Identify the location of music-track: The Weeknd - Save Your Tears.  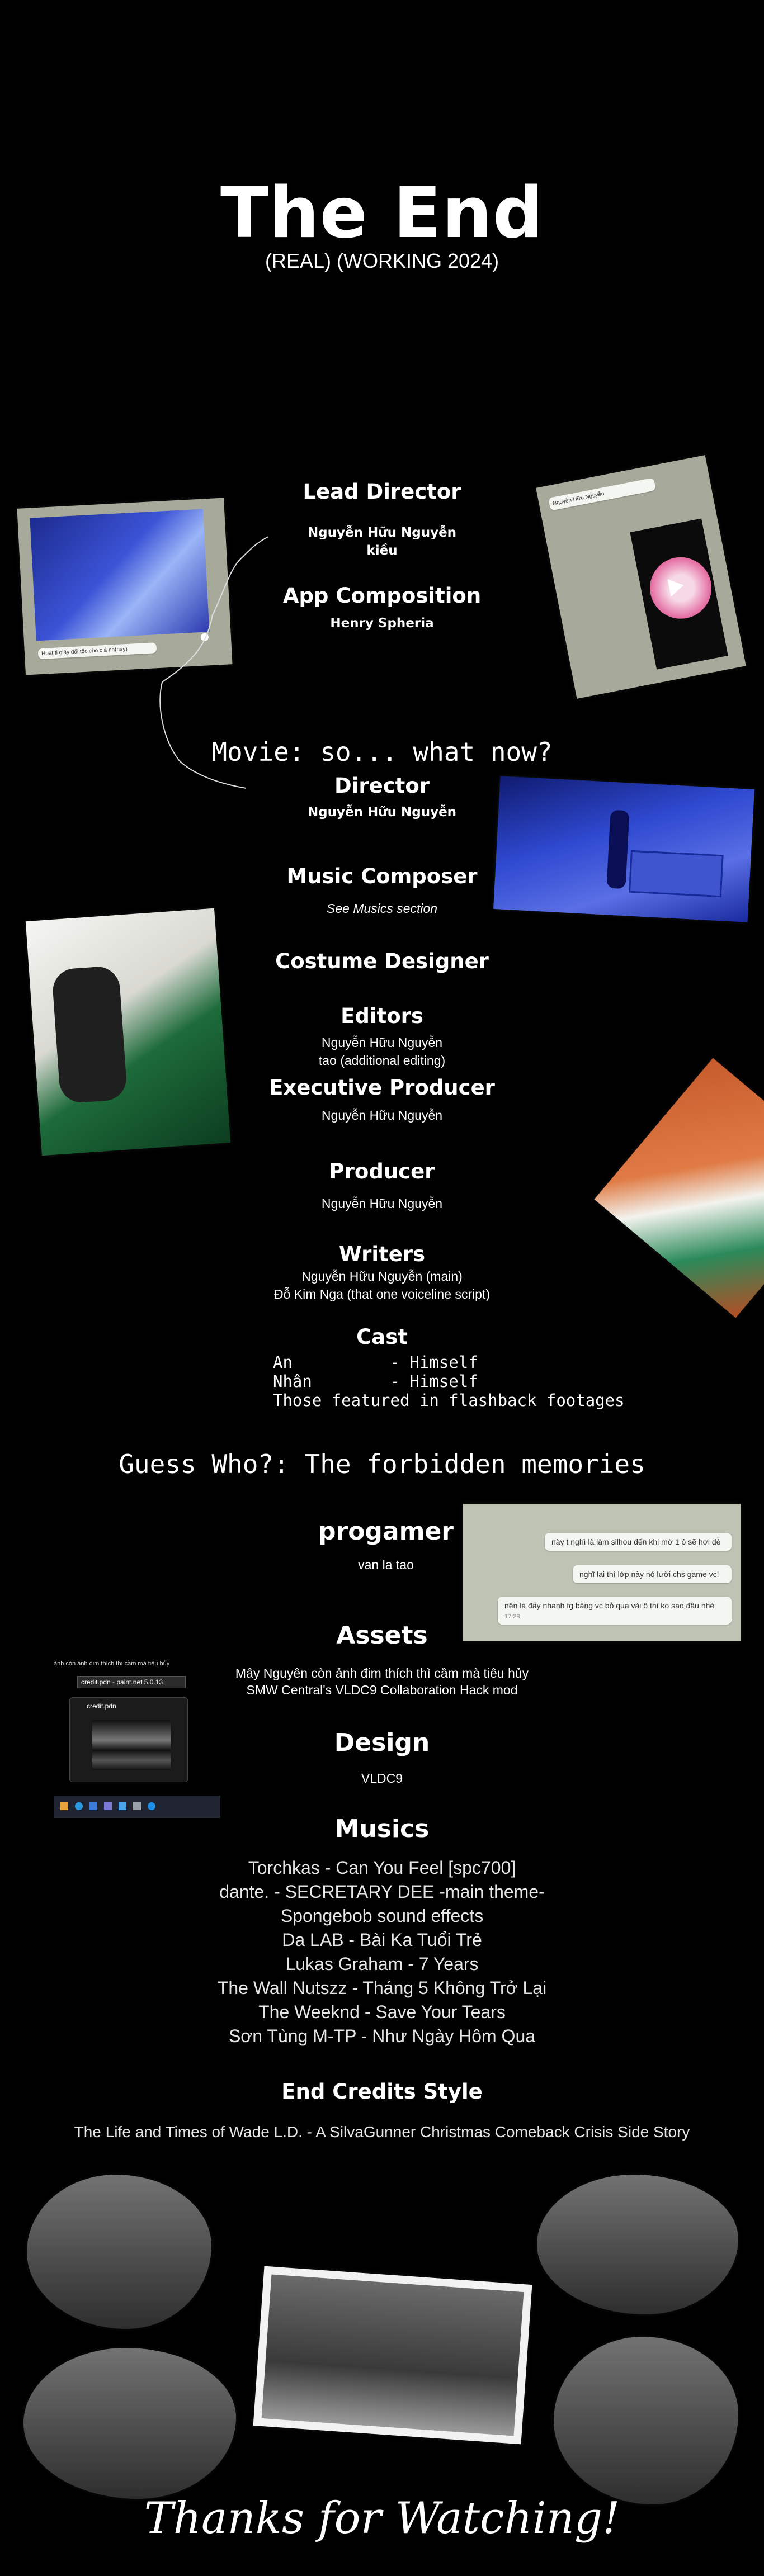
(382, 2012).